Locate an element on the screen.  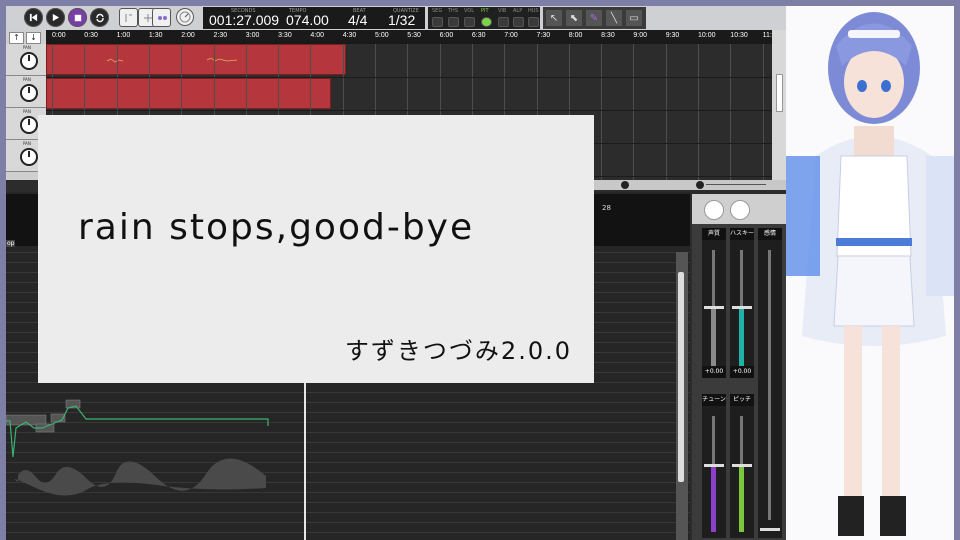
waveform-icon is located at coordinates (172, 60).